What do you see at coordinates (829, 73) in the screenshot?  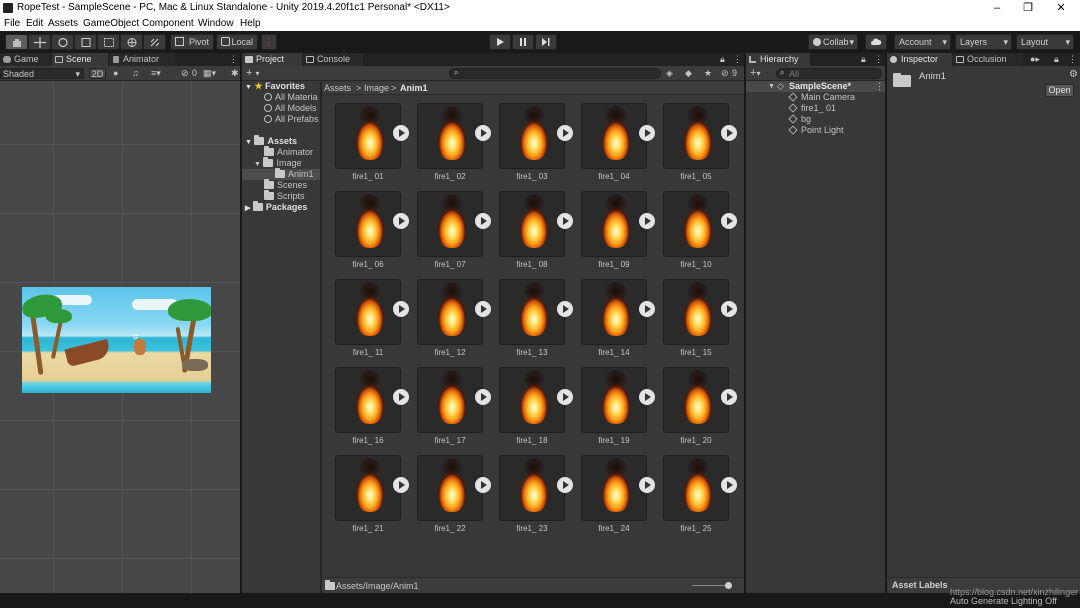 I see `hierarchy-search-input: ⌕ All` at bounding box center [829, 73].